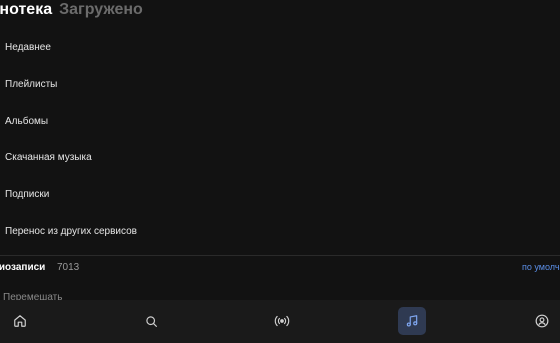 The image size is (560, 343). I want to click on bottom-navigation, so click(280, 321).